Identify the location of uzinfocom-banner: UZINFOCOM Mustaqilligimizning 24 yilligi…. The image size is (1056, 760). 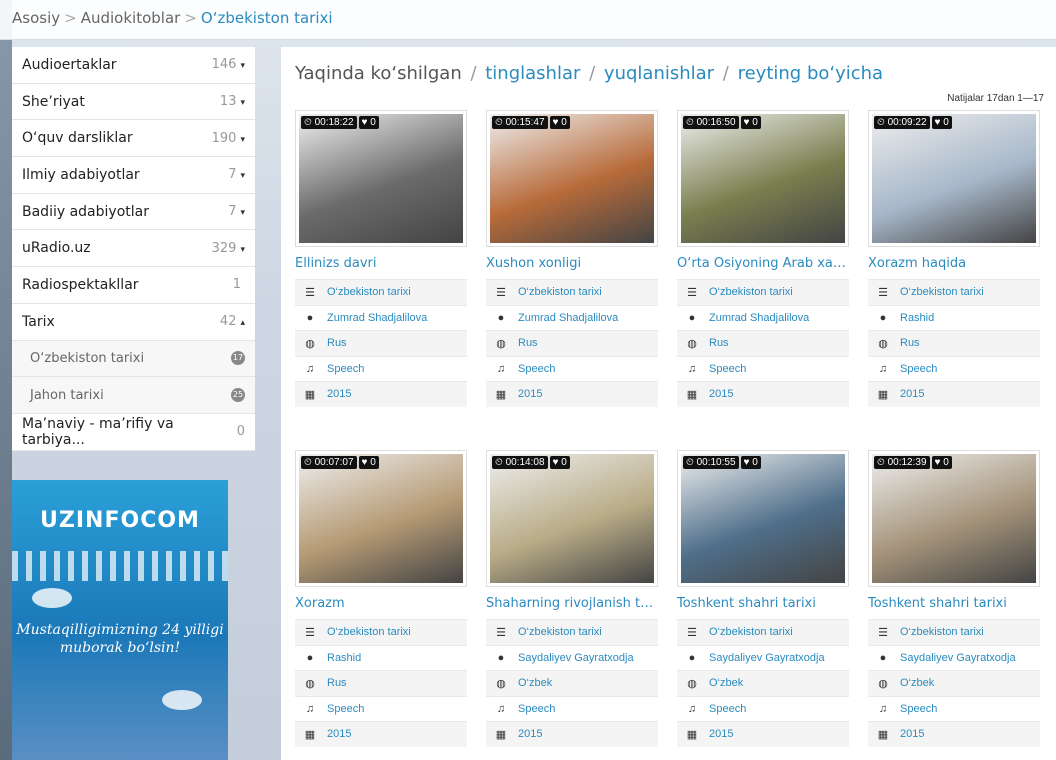
(120, 620).